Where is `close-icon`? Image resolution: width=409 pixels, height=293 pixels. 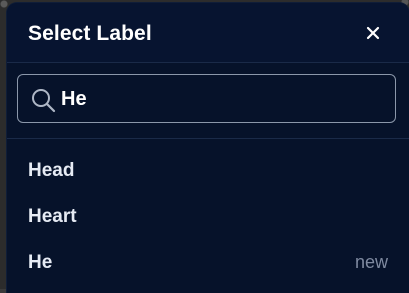 close-icon is located at coordinates (373, 33).